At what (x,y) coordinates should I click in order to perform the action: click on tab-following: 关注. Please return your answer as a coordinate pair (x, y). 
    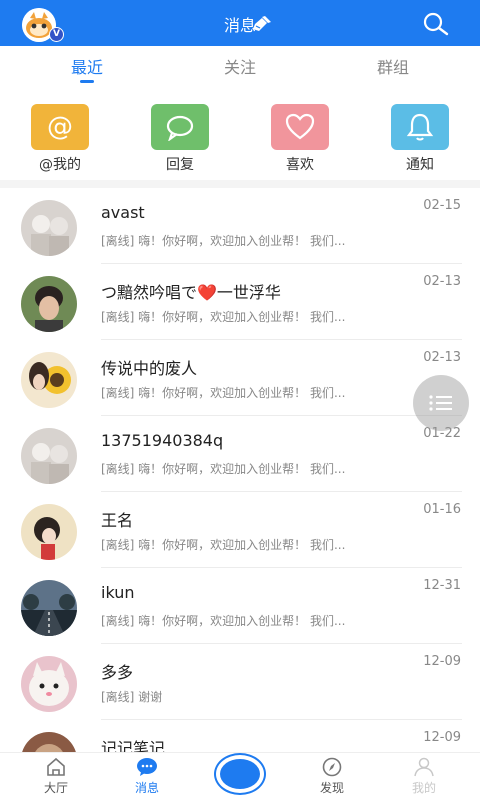
    Looking at the image, I should click on (240, 66).